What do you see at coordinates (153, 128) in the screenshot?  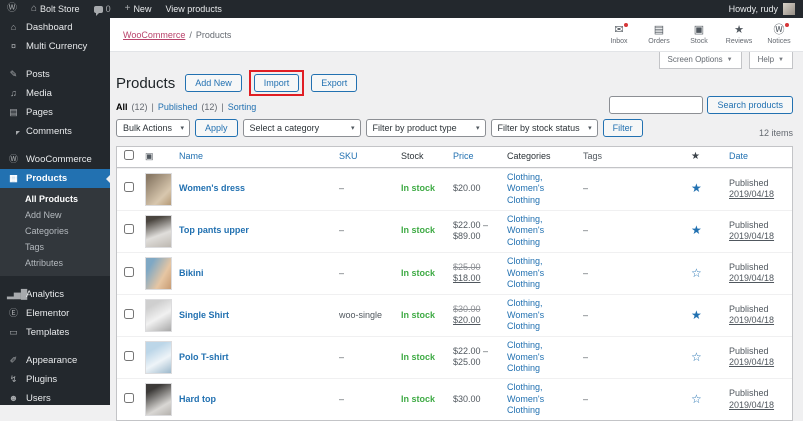 I see `bulk-actions-select: Bulk Actions ▾` at bounding box center [153, 128].